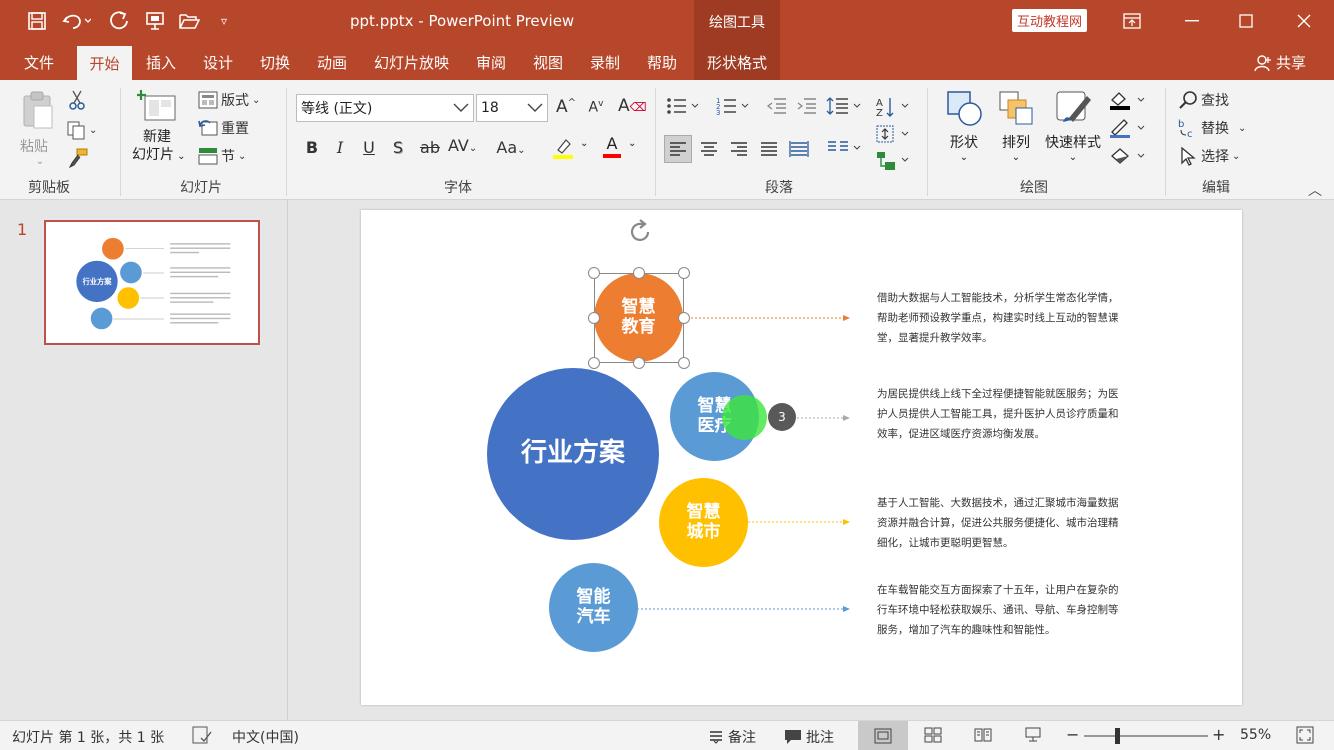 The width and height of the screenshot is (1334, 750). Describe the element at coordinates (1203, 100) in the screenshot. I see `find-button: 查找` at that location.